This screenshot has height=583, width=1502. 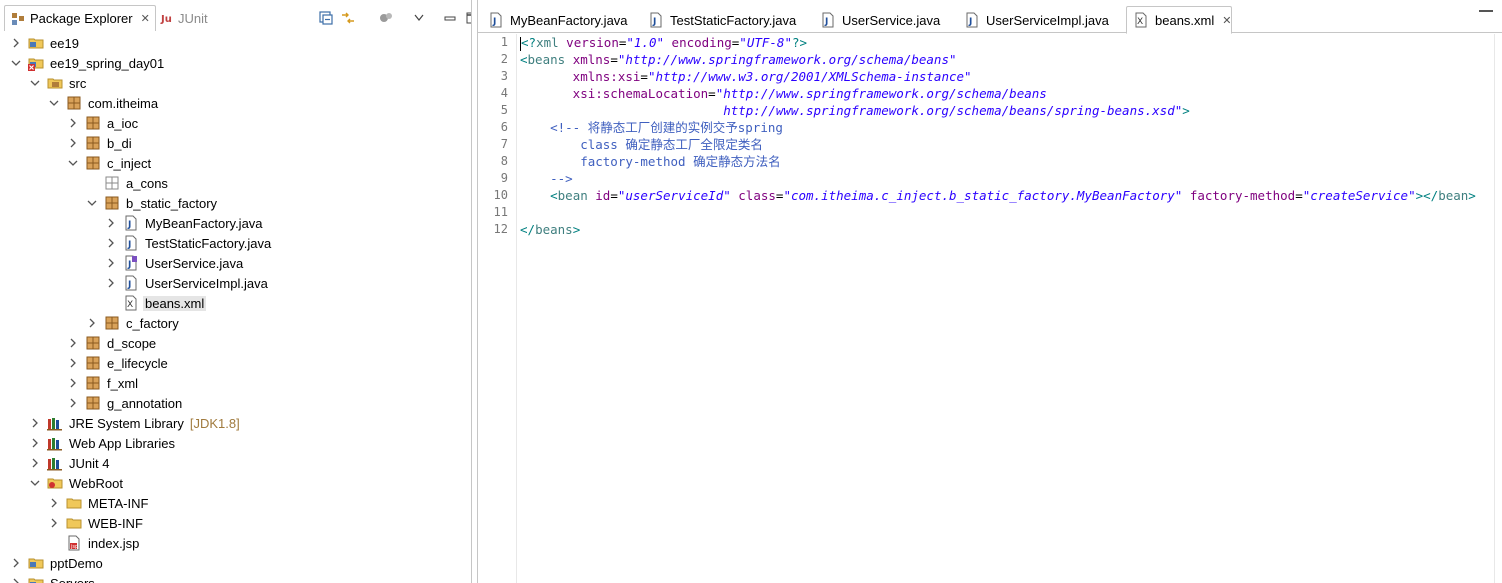 I want to click on tree-item: ee19_spring_day01, so click(x=235, y=63).